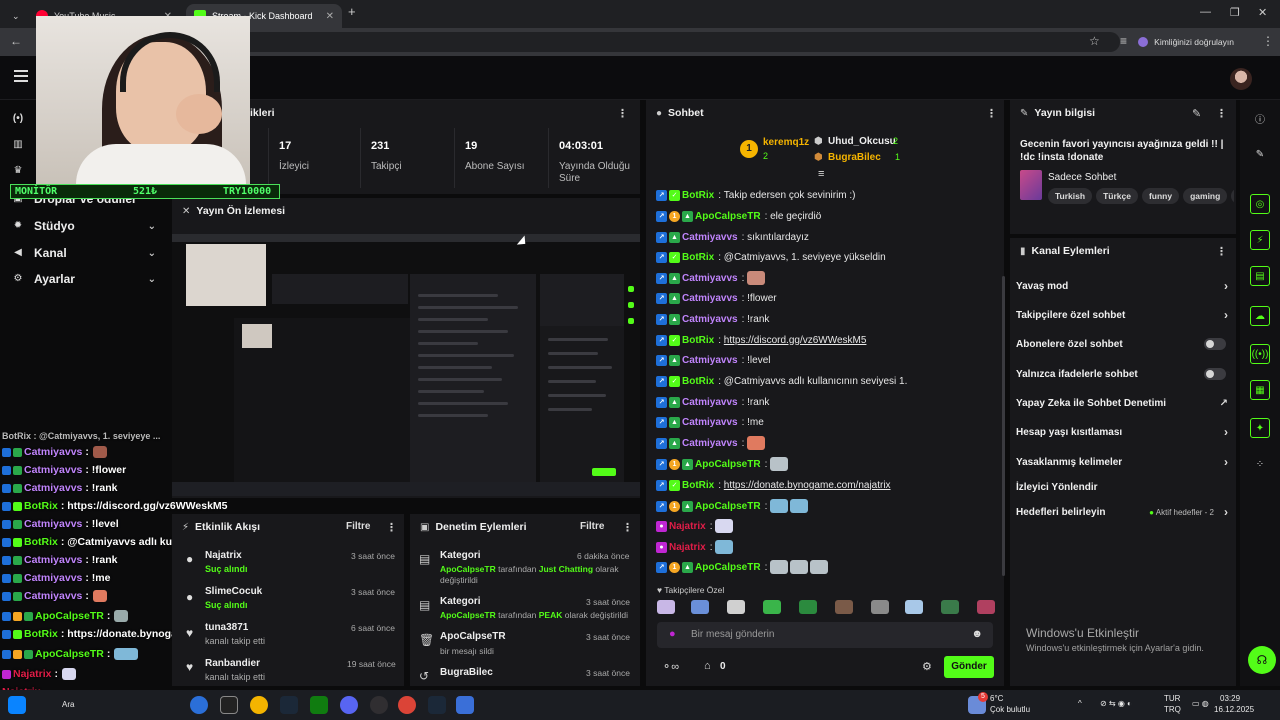 The width and height of the screenshot is (1280, 720). I want to click on media-control-icon: ≡, so click(1123, 41).